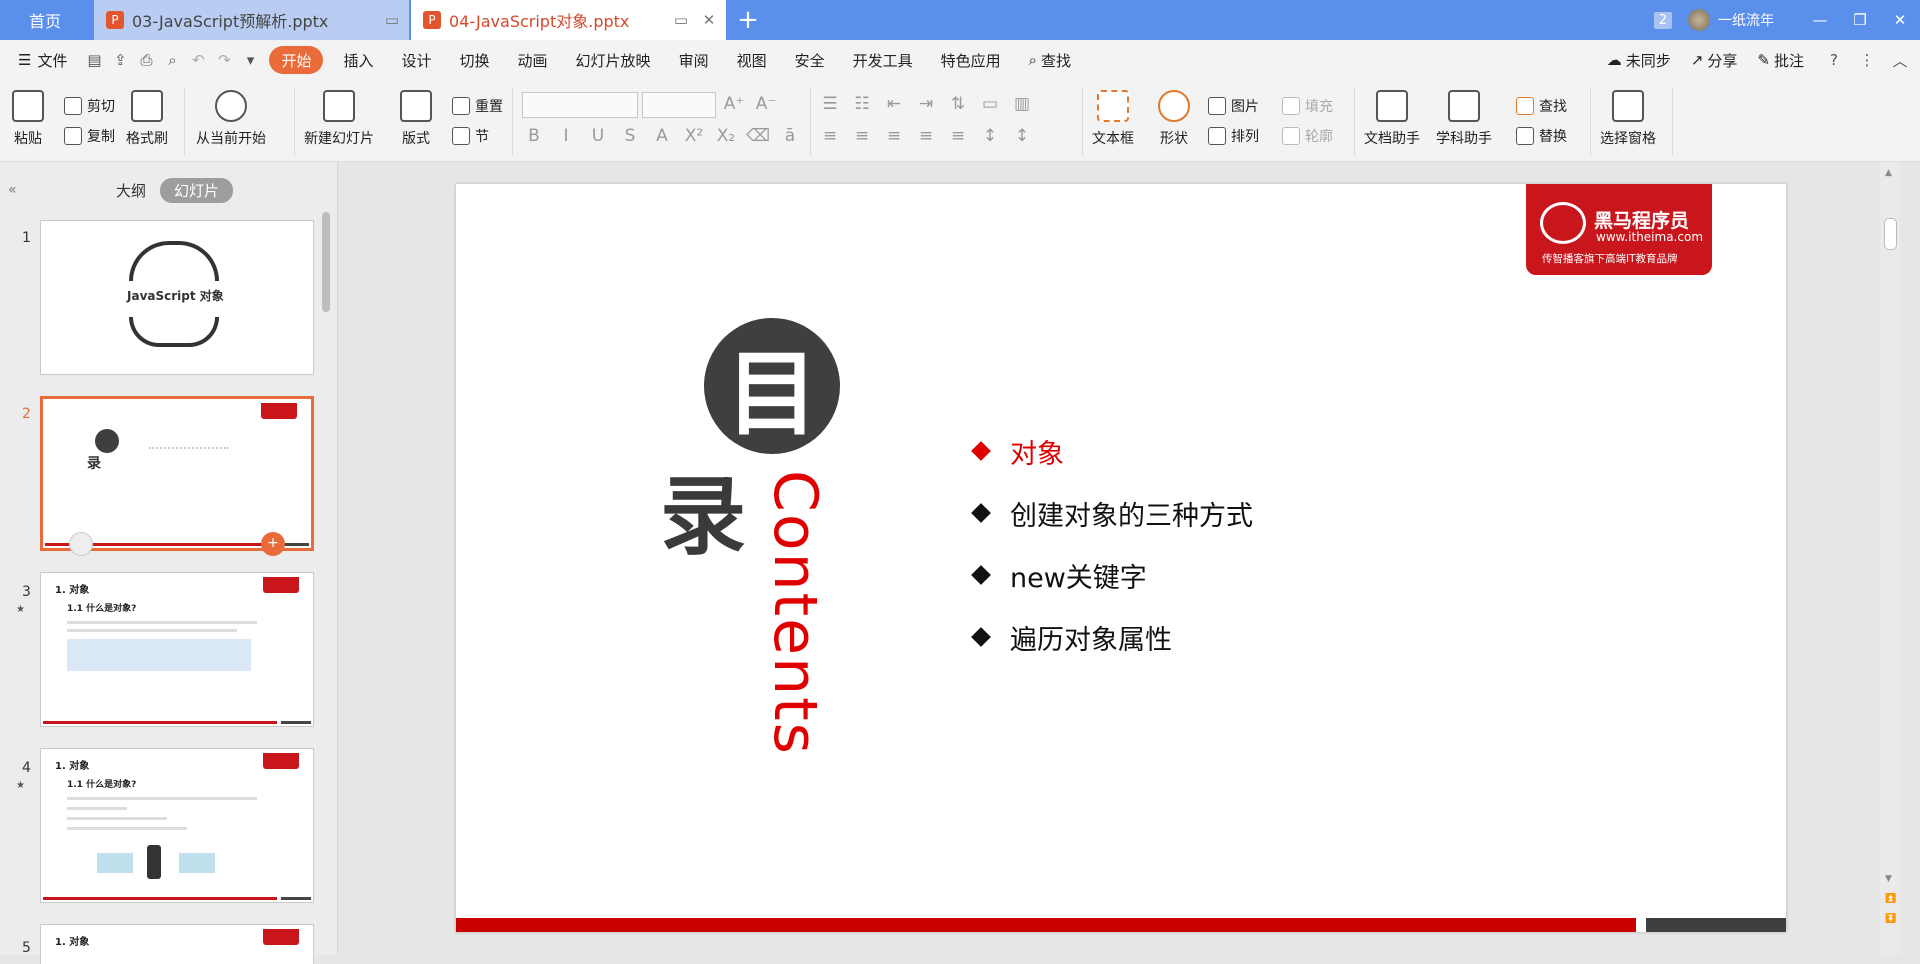 The height and width of the screenshot is (964, 1920). What do you see at coordinates (894, 136) in the screenshot?
I see `align-right-icon: ≡` at bounding box center [894, 136].